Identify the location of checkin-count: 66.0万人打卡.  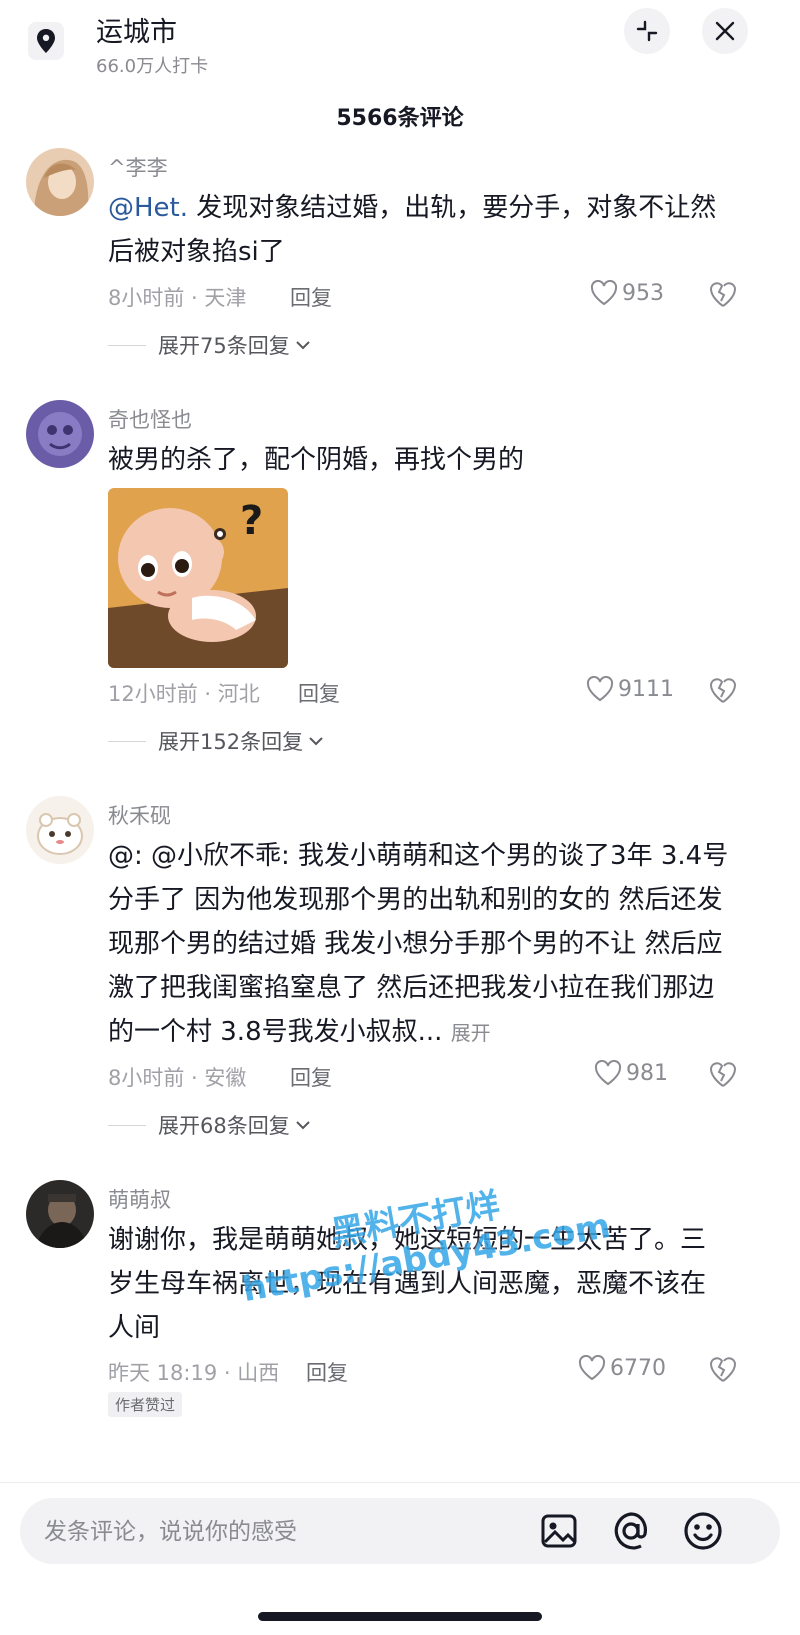
(152, 66).